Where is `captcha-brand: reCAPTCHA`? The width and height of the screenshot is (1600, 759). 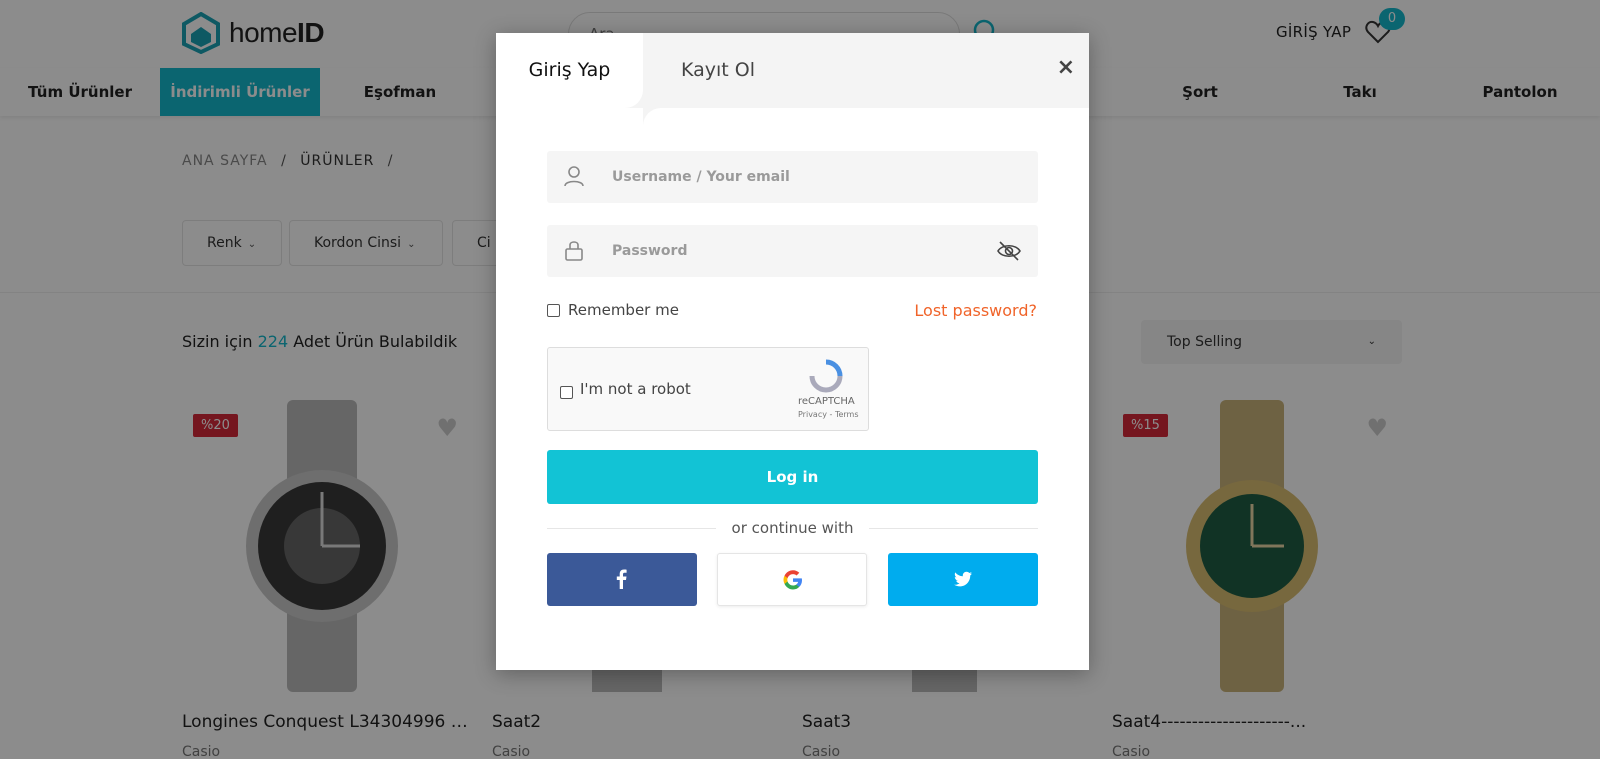
captcha-brand: reCAPTCHA is located at coordinates (826, 401).